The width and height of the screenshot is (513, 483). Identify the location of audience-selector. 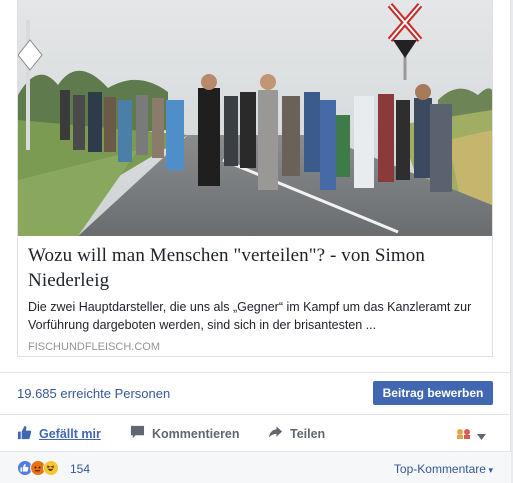
(470, 436).